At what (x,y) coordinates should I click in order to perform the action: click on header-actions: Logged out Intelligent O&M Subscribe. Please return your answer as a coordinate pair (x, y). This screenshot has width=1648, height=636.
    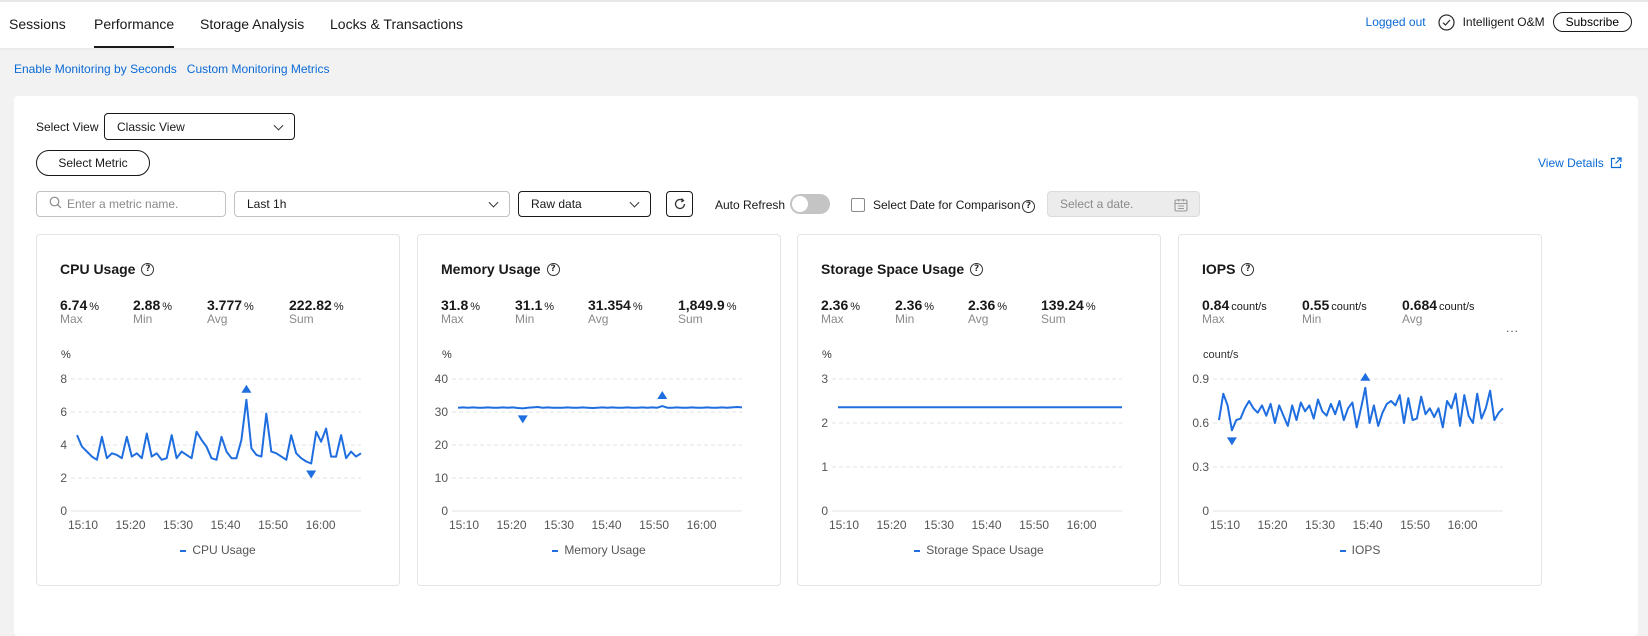
    Looking at the image, I should click on (1499, 22).